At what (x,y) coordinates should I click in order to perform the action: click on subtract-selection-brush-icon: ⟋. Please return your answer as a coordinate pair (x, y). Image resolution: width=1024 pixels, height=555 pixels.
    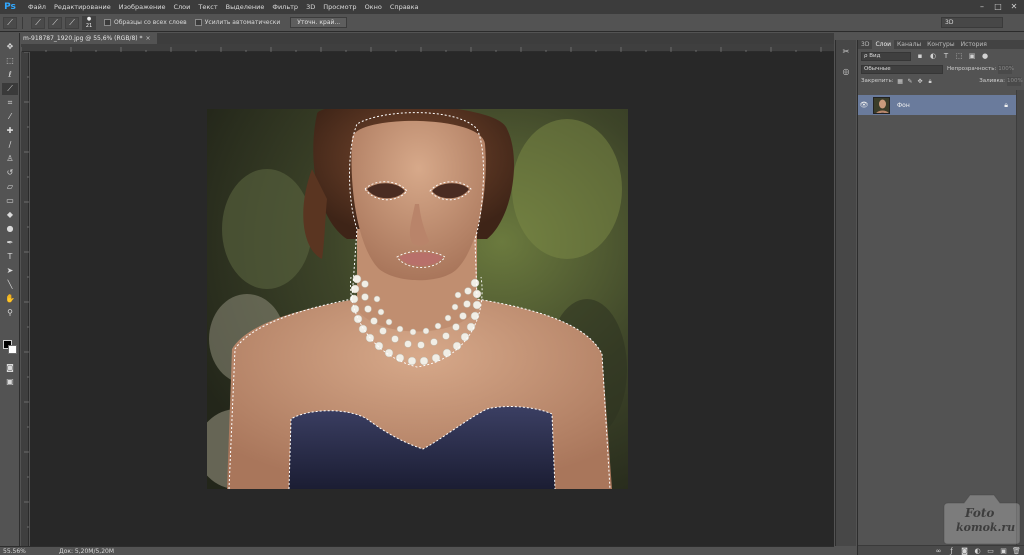
    Looking at the image, I should click on (72, 22).